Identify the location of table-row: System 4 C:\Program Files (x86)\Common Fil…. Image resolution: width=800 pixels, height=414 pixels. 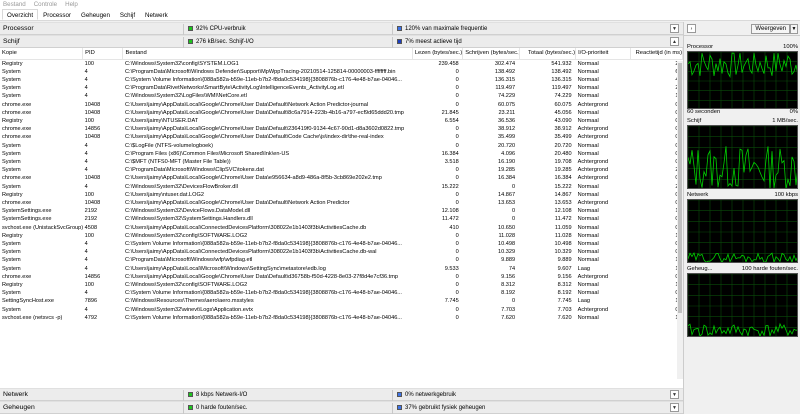
(341, 154).